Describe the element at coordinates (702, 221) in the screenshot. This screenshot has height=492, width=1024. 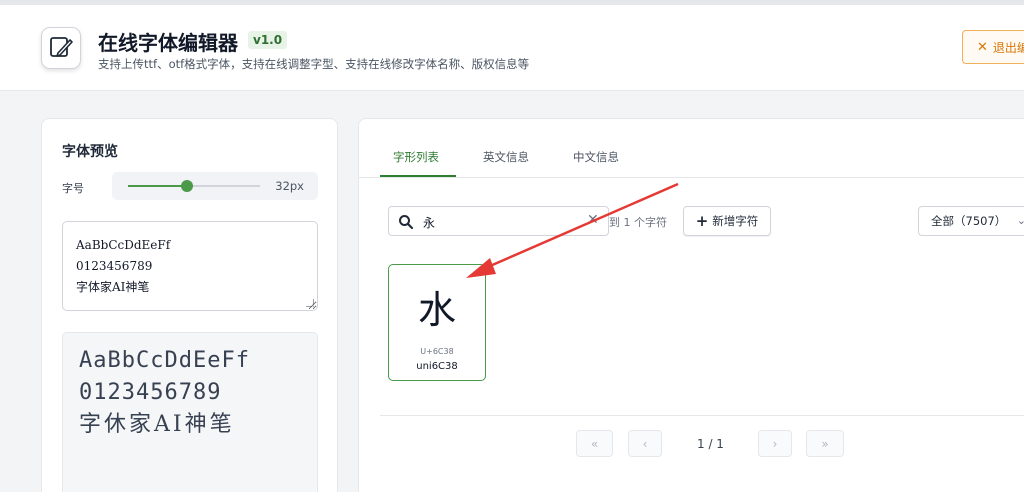
I see `plus-icon: +` at that location.